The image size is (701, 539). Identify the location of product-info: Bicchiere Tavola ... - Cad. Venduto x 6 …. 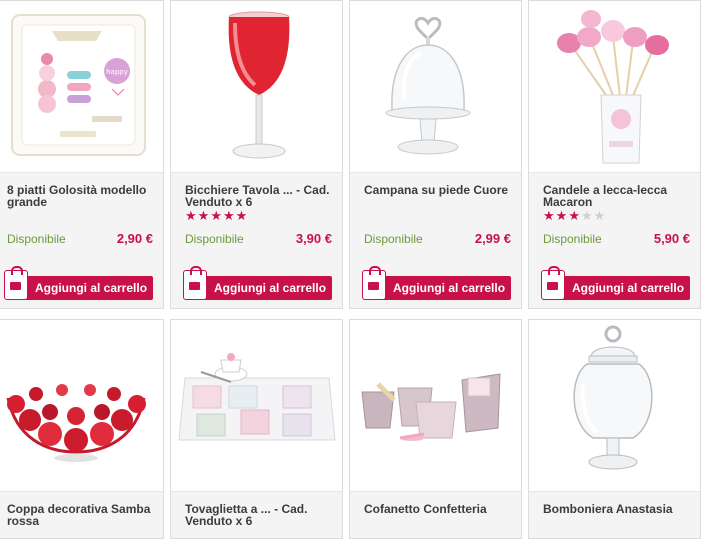
(256, 240).